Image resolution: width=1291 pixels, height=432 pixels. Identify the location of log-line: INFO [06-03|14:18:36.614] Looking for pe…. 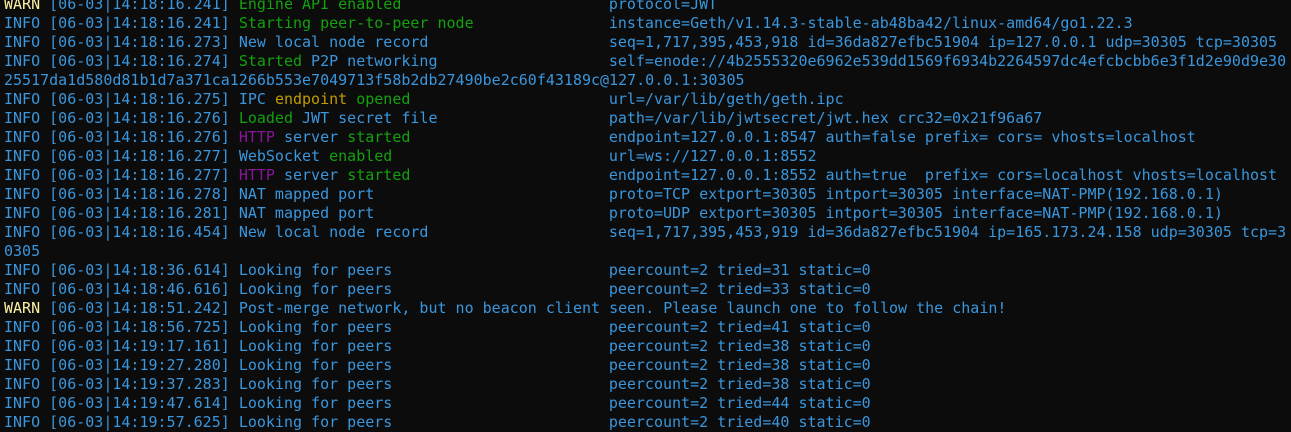
(645, 270).